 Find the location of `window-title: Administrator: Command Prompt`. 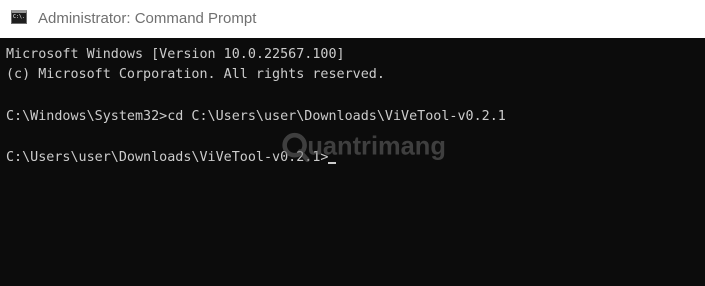

window-title: Administrator: Command Prompt is located at coordinates (147, 18).